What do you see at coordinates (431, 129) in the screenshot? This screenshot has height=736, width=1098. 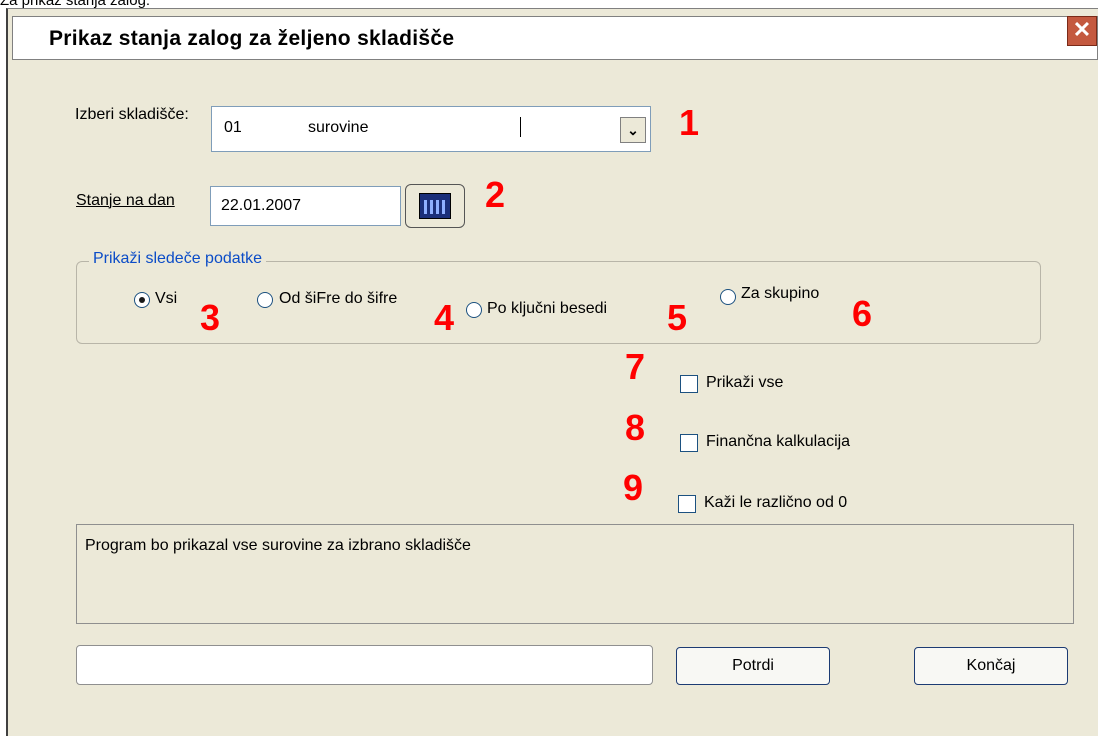 I see `warehouse-select: 01 surovine ⌄` at bounding box center [431, 129].